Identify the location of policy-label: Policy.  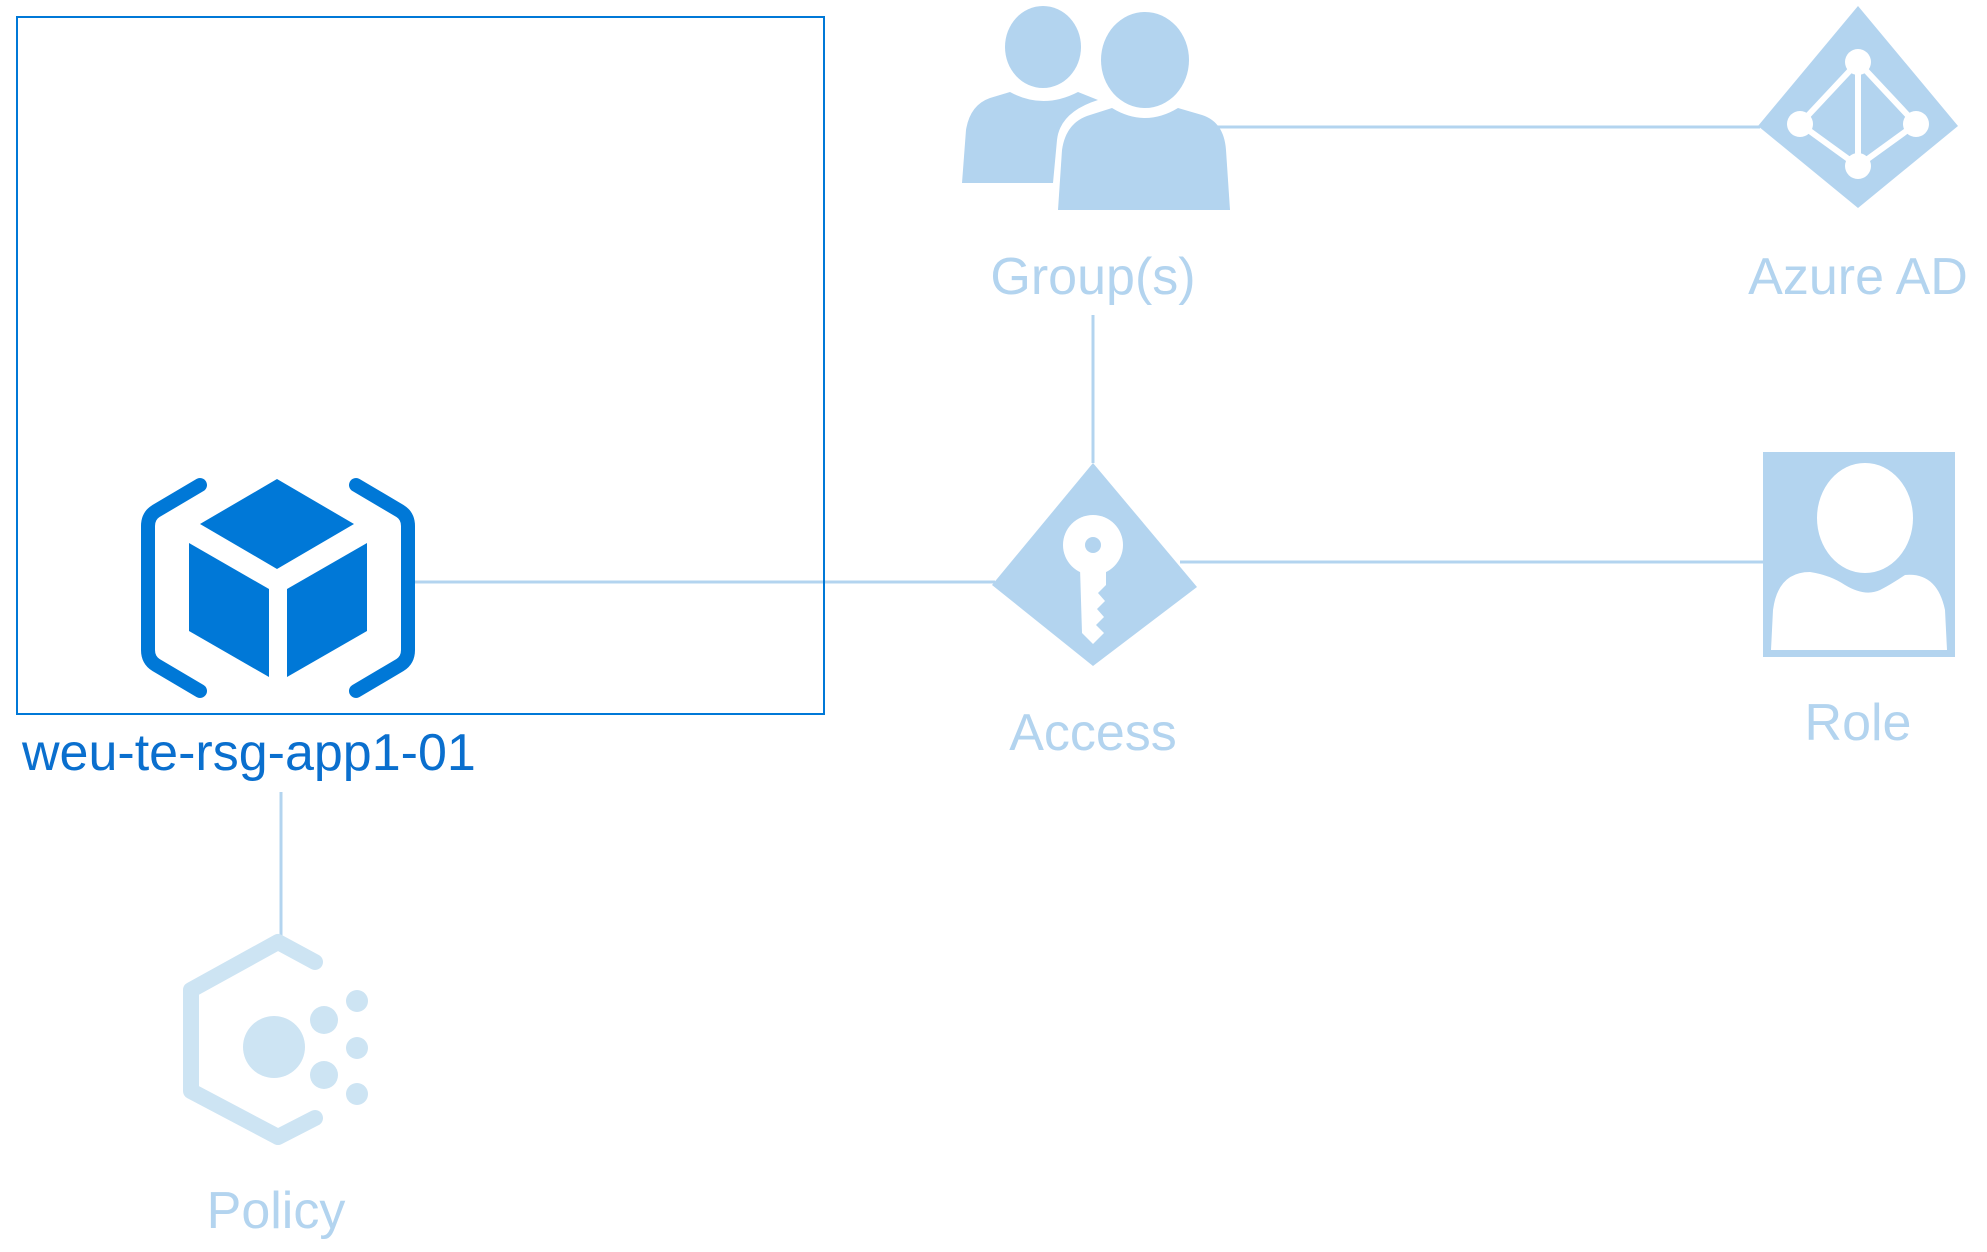
(276, 1211).